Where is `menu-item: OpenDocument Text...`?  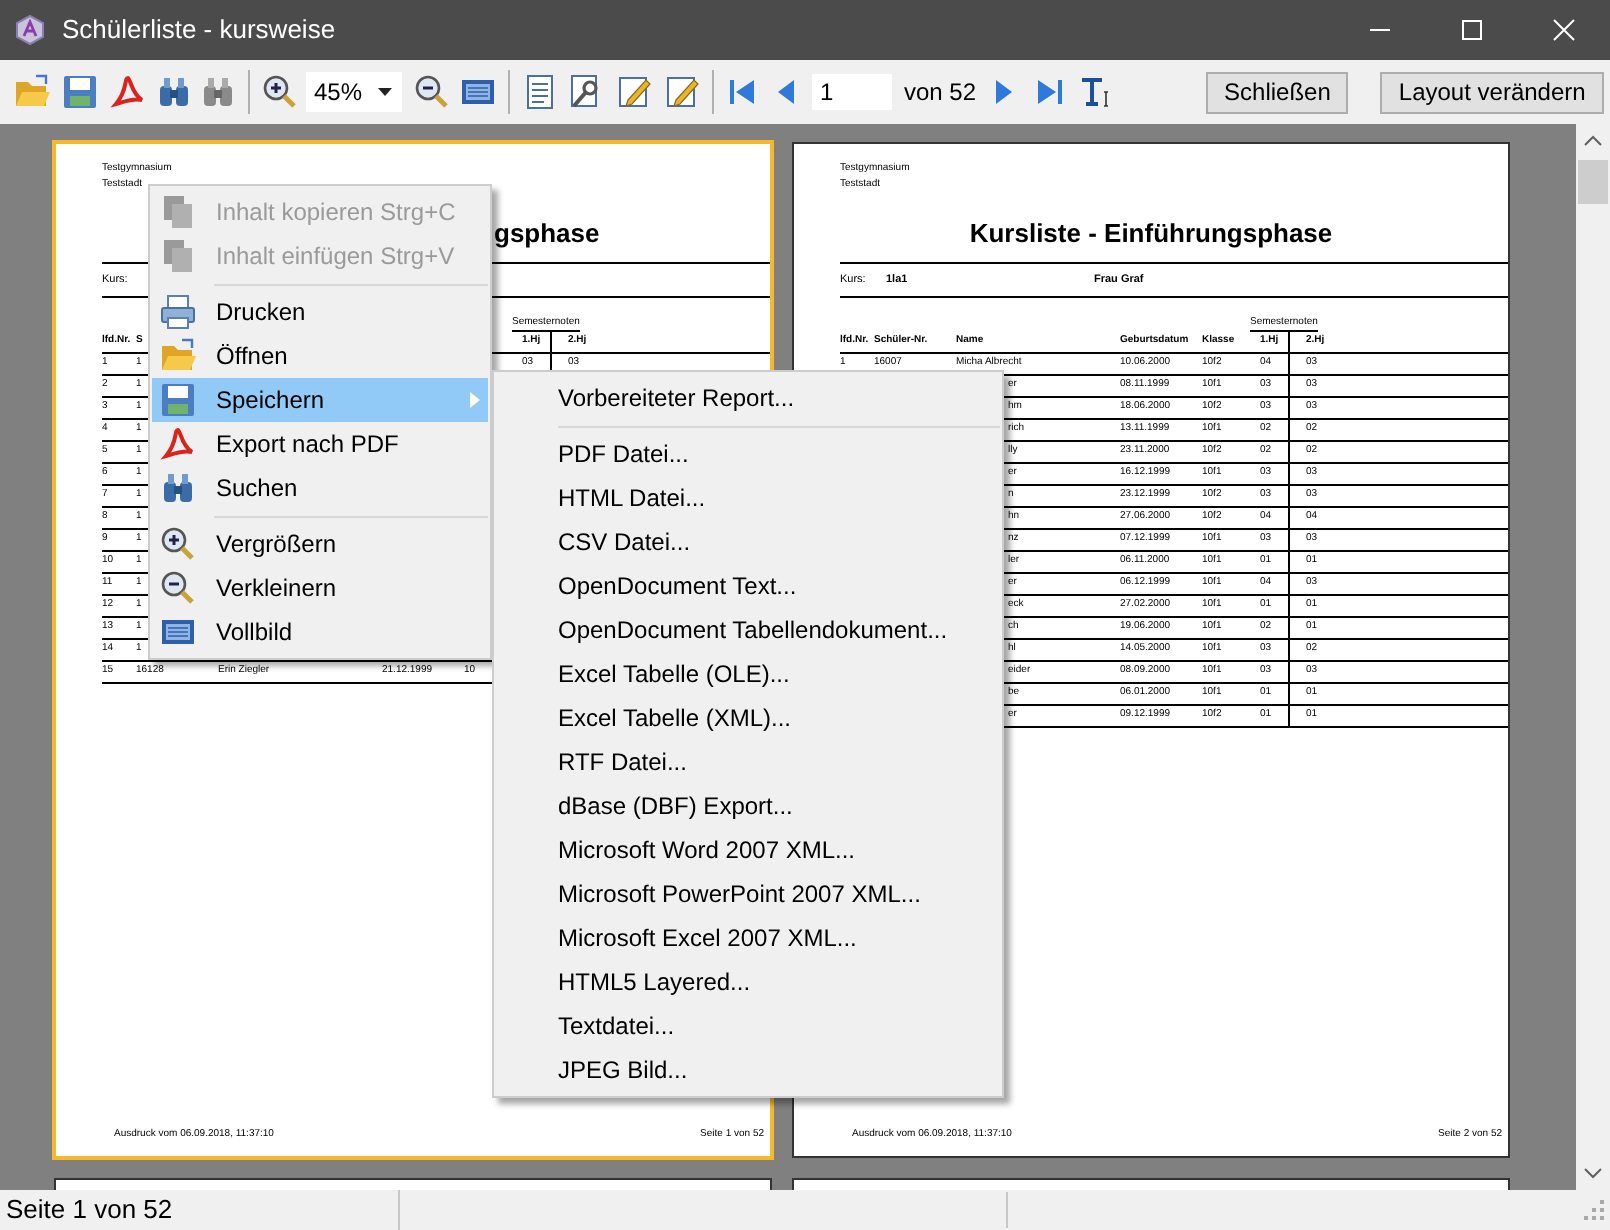 menu-item: OpenDocument Text... is located at coordinates (748, 586).